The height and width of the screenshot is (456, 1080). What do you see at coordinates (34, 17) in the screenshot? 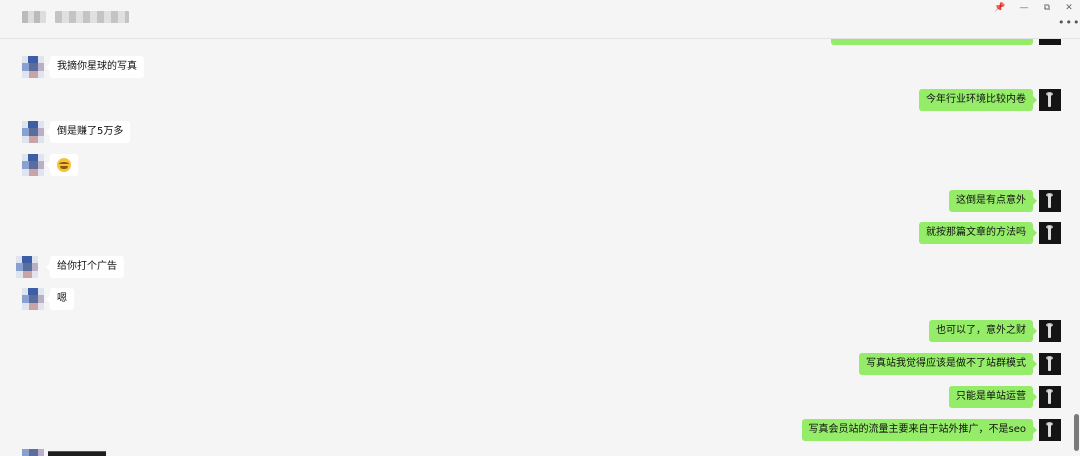
I see `contact-avatar-blurred` at bounding box center [34, 17].